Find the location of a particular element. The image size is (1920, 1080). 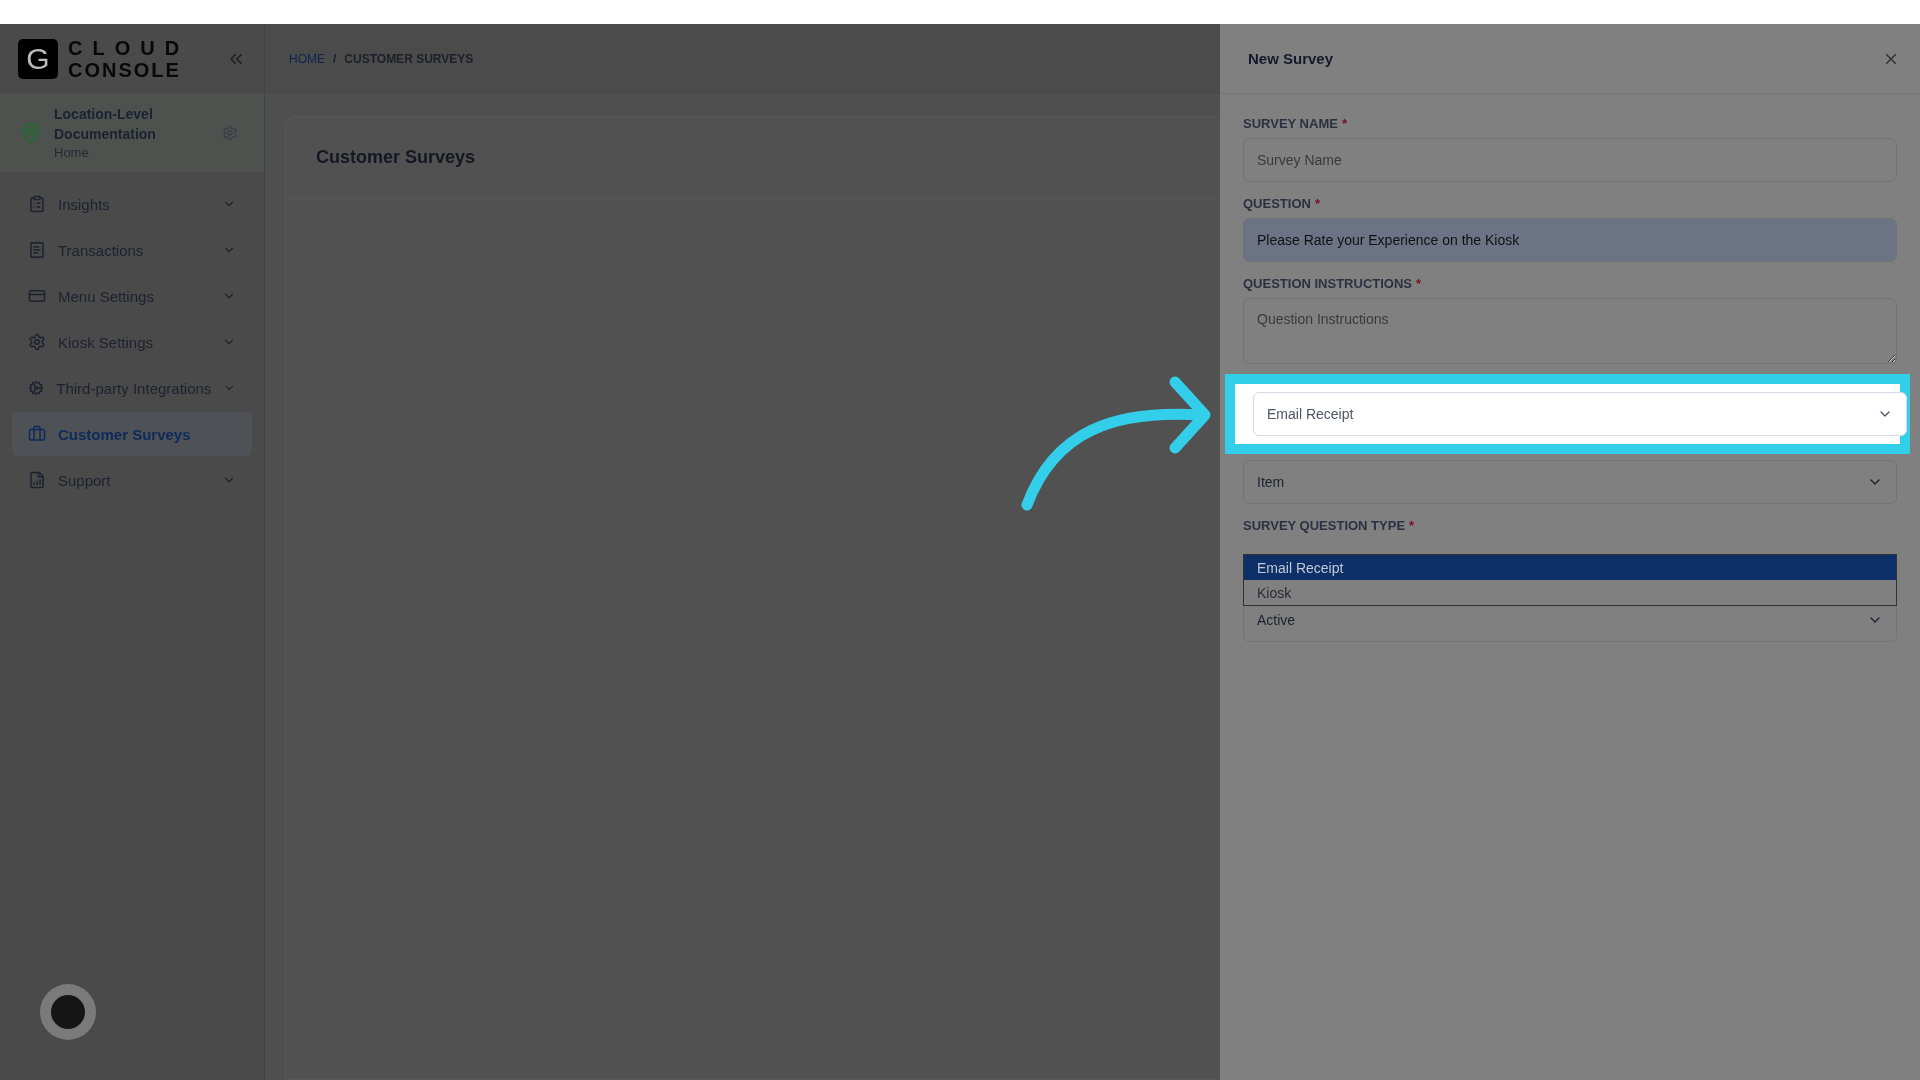

avatar-icon is located at coordinates (68, 1012).